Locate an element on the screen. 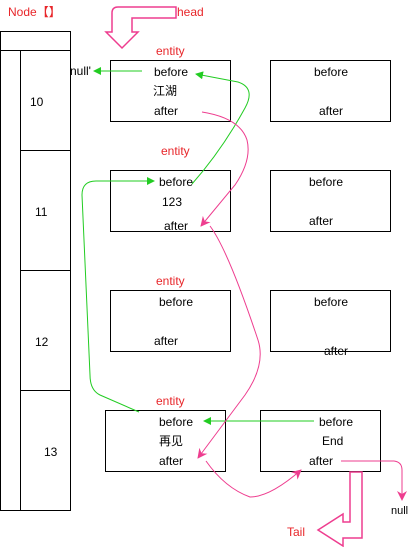  tail-arrow is located at coordinates (339, 509).